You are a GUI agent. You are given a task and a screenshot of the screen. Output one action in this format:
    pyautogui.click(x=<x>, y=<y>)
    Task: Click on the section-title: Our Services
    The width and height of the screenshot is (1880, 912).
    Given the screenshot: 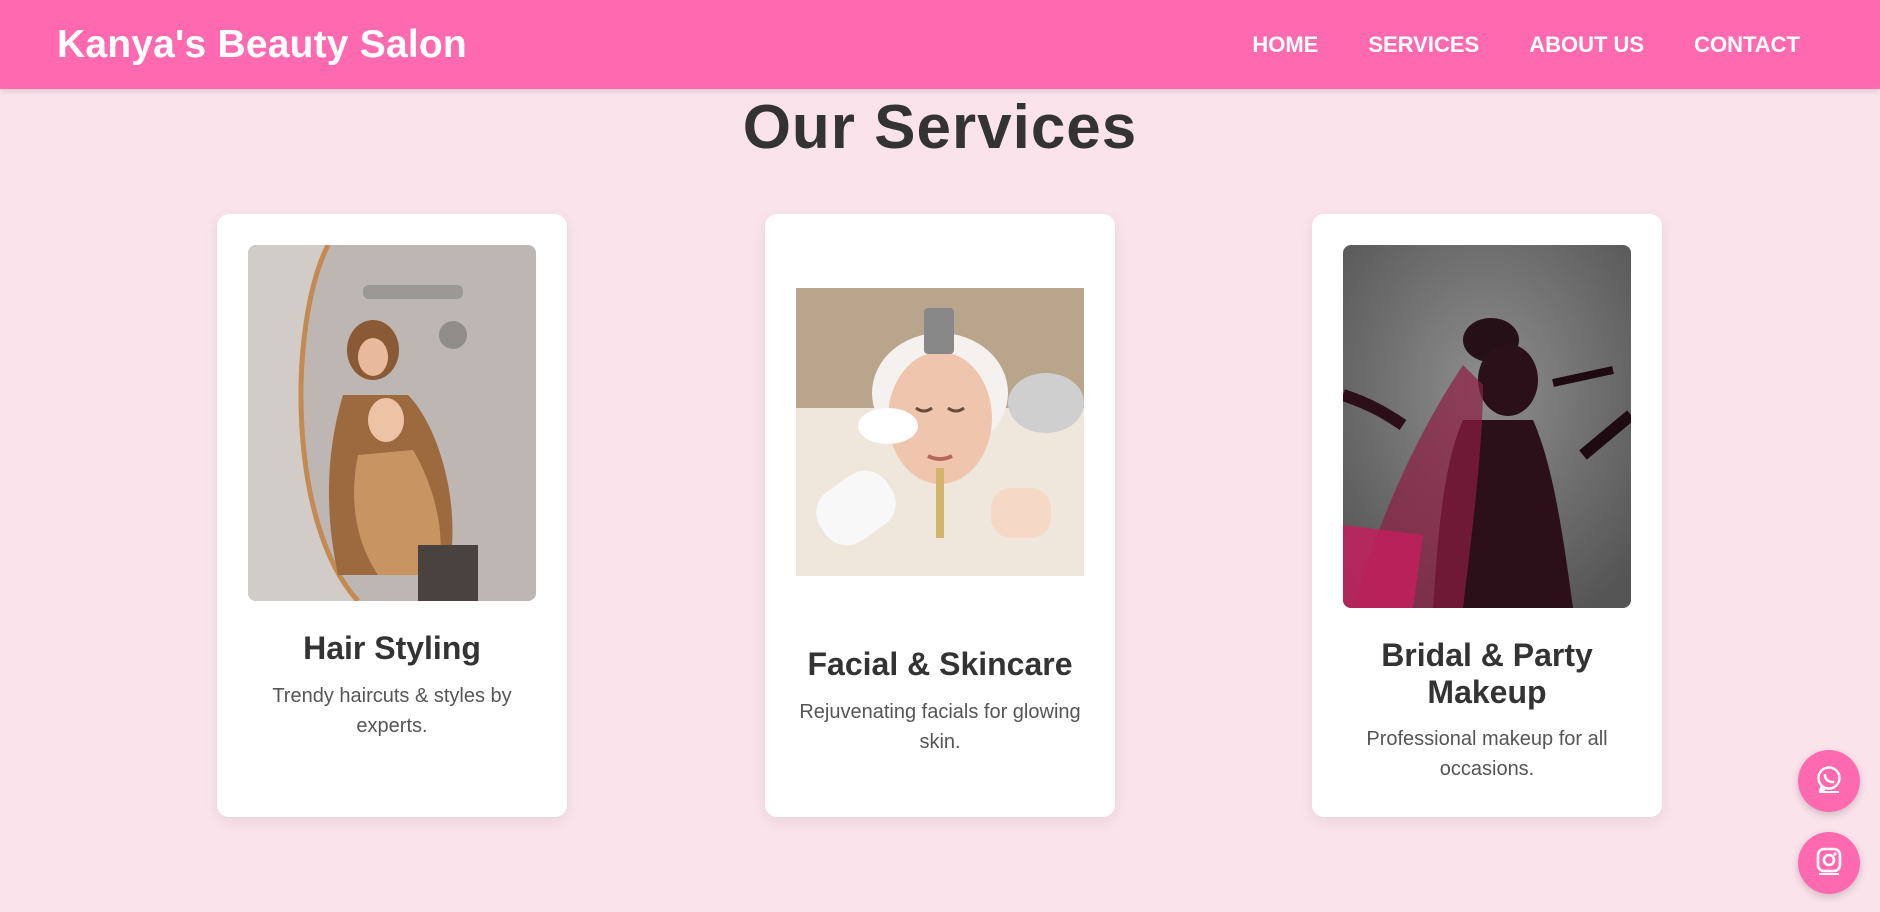 What is the action you would take?
    pyautogui.click(x=940, y=127)
    